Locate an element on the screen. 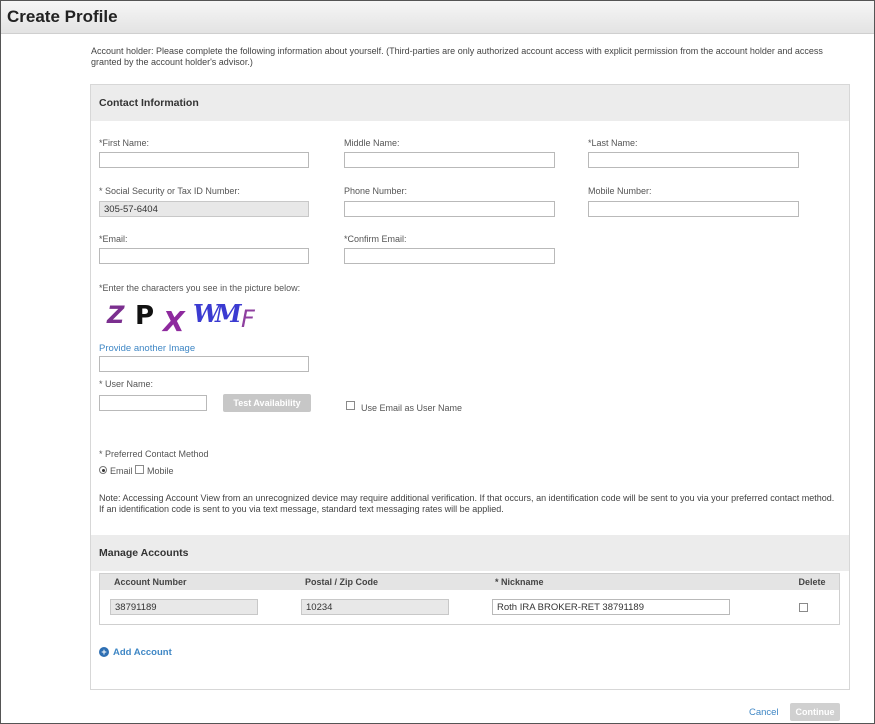 This screenshot has width=875, height=724. captcha-image: Z P X W M F is located at coordinates (192, 317).